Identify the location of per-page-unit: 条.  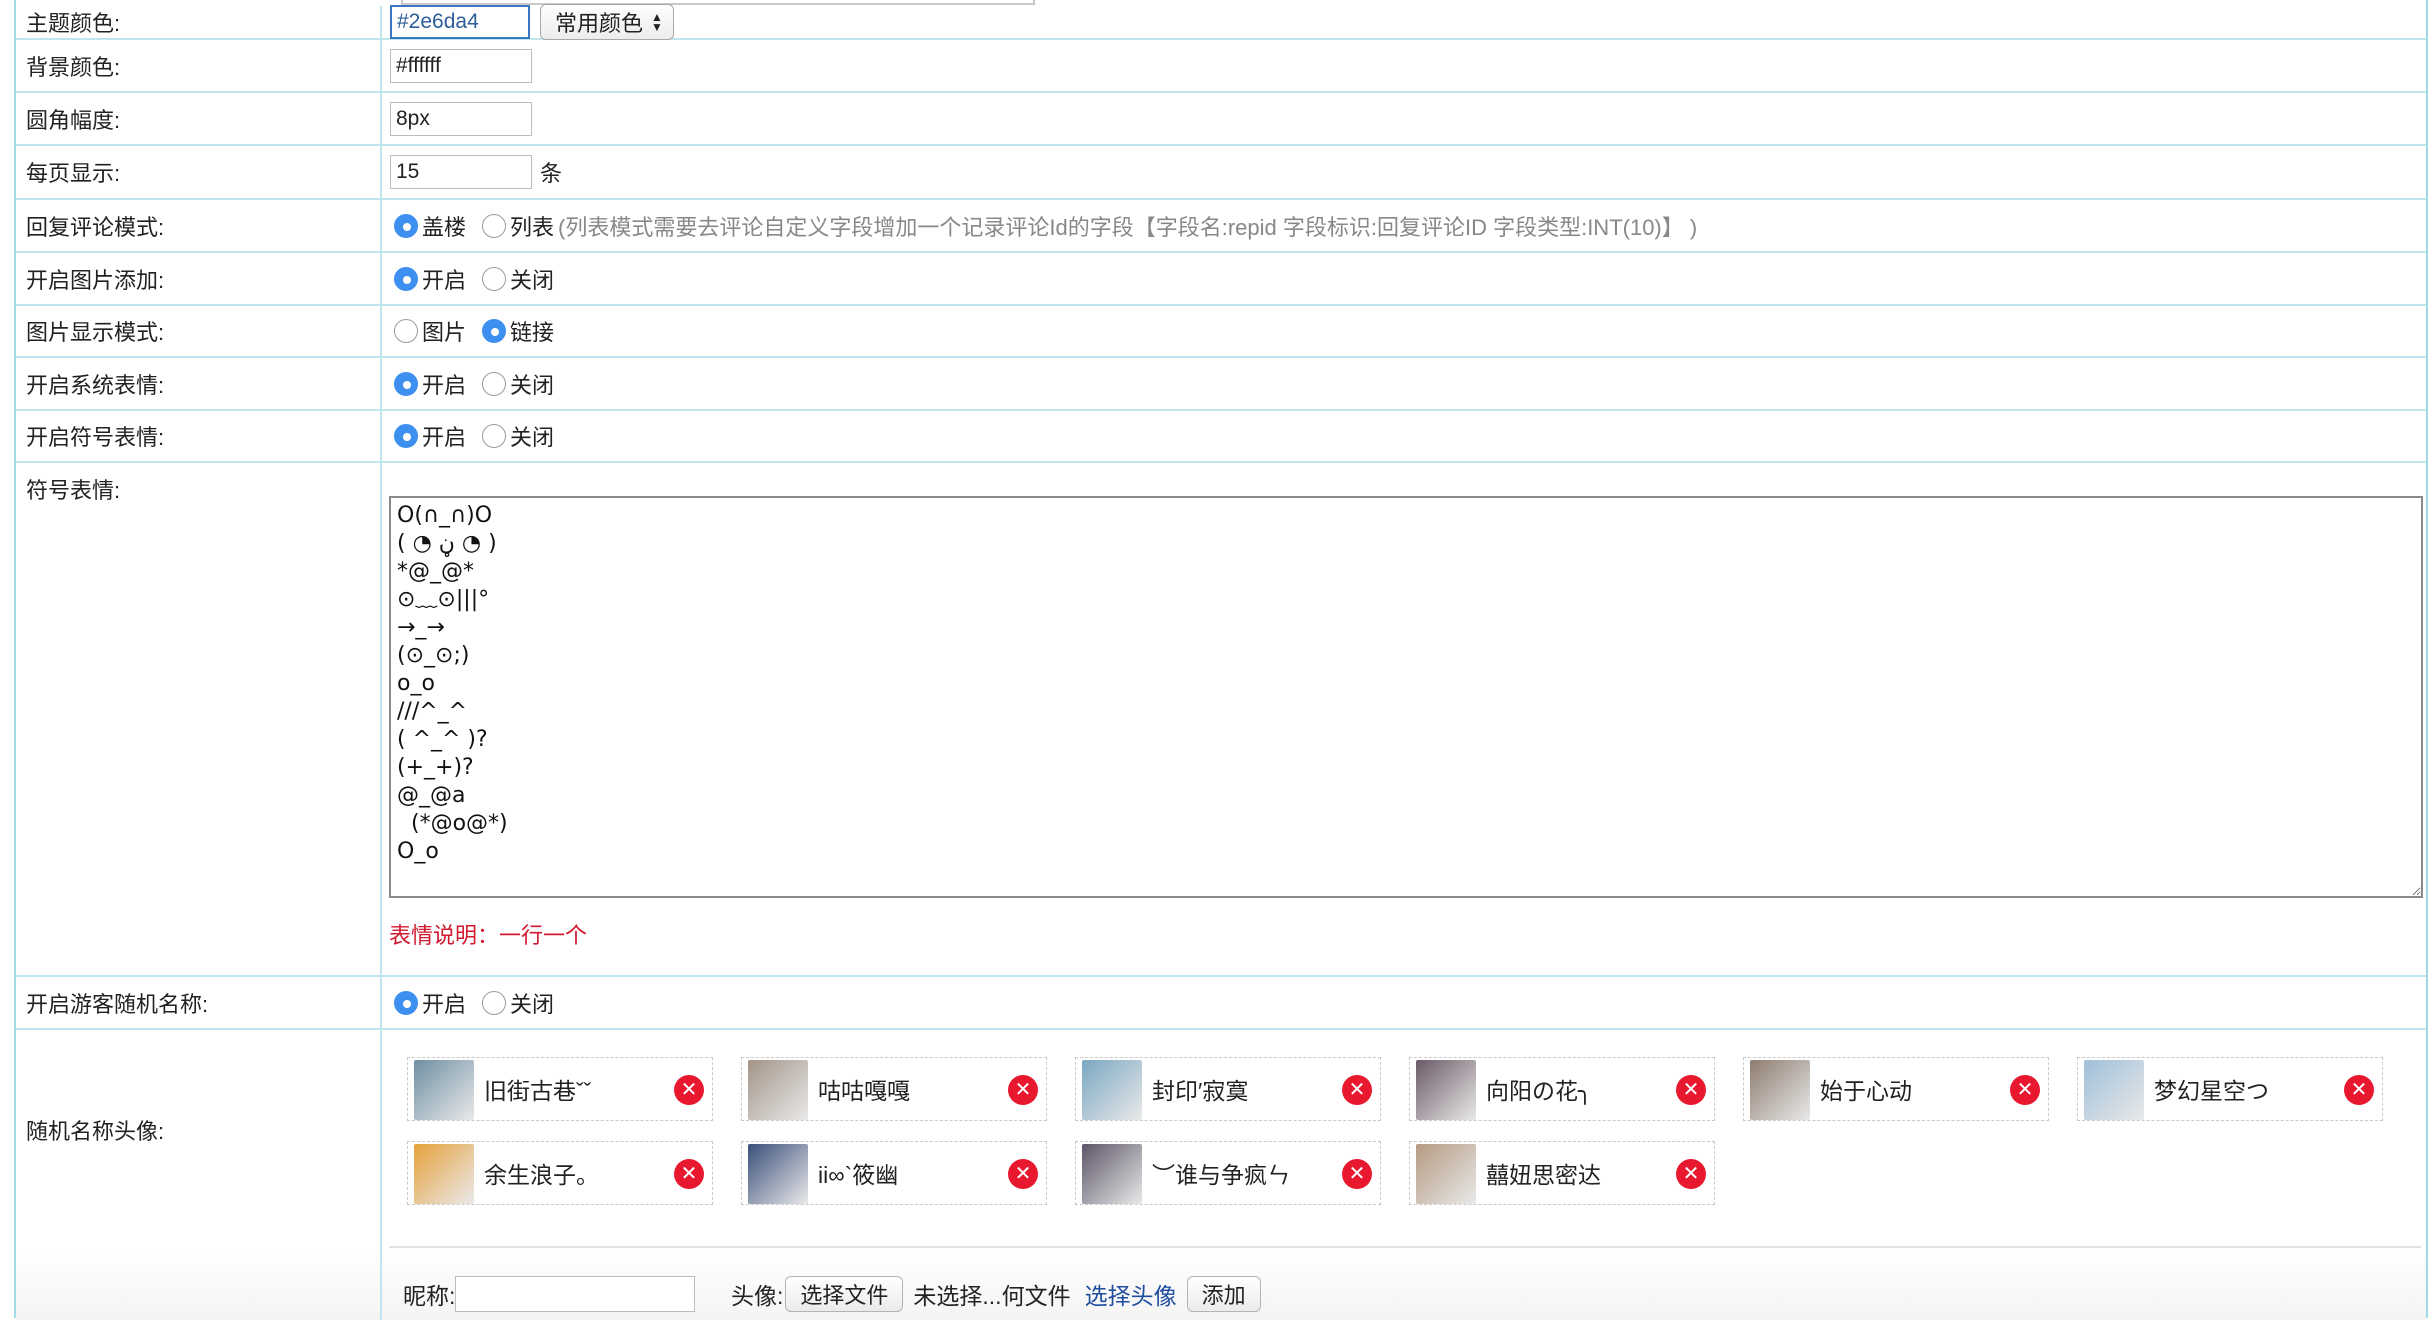
(551, 173).